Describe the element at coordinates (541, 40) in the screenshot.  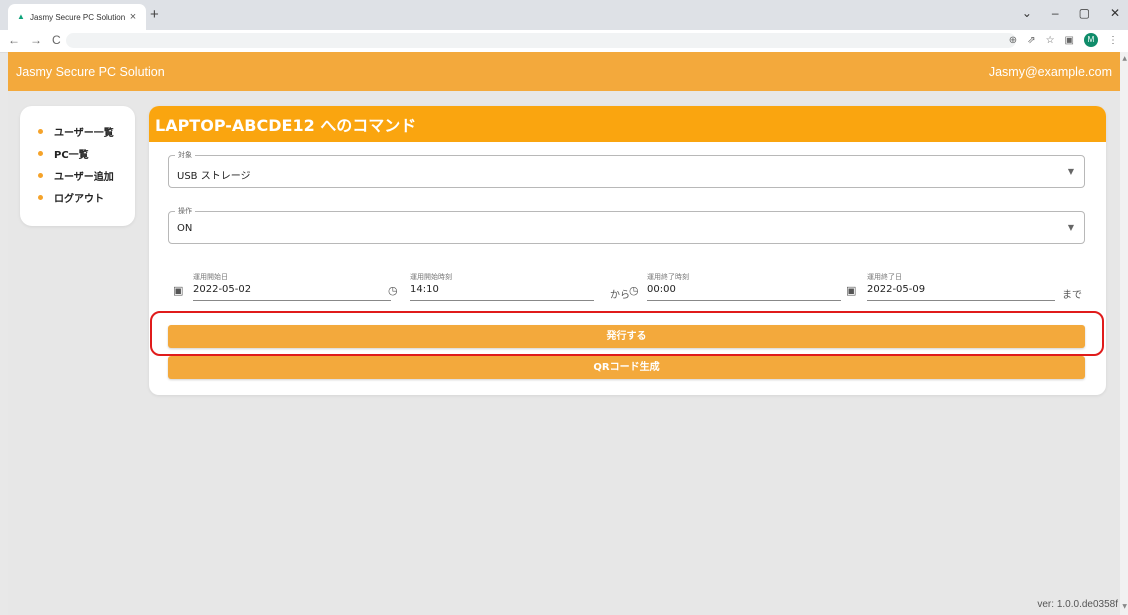
I see `address-bar` at that location.